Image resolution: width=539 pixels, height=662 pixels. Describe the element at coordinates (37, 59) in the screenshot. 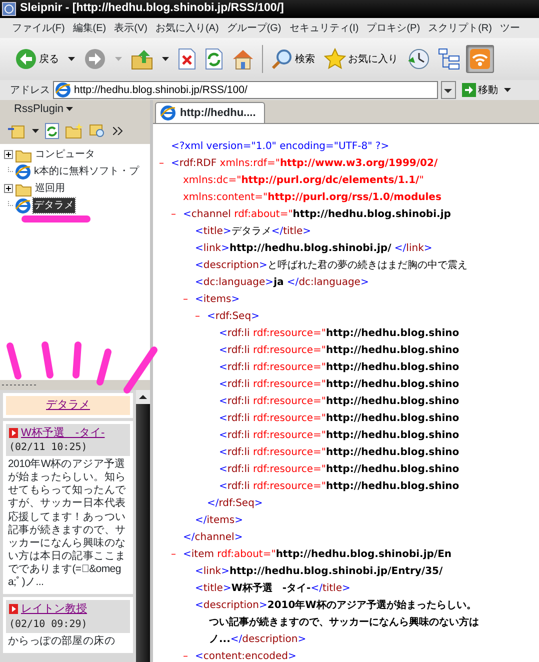

I see `back-button: 戻る` at that location.